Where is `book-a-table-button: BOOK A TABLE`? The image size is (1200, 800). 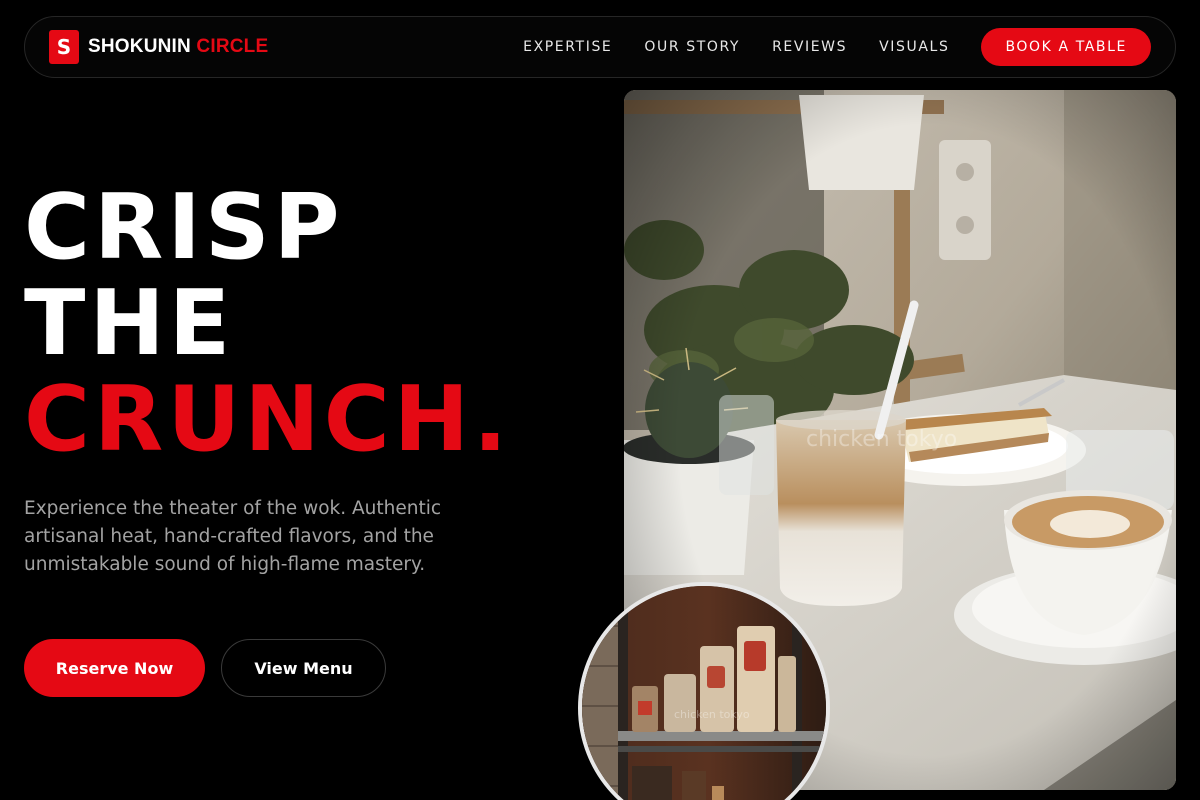 book-a-table-button: BOOK A TABLE is located at coordinates (1066, 47).